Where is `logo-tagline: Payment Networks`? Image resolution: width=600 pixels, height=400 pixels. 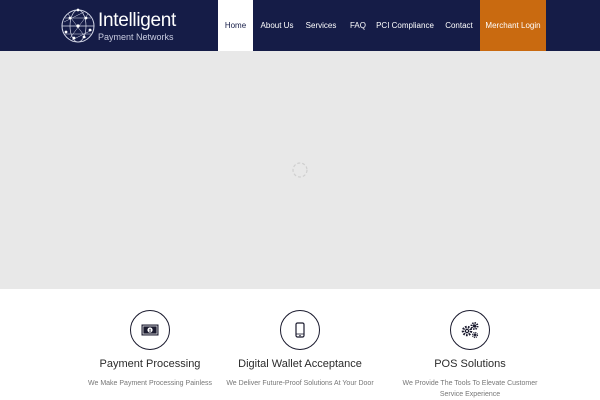
logo-tagline: Payment Networks is located at coordinates (136, 37).